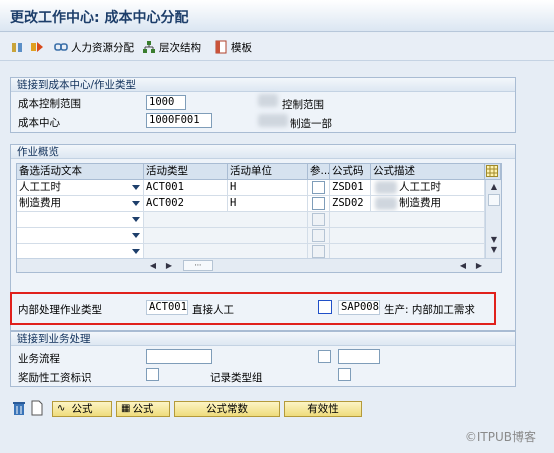 This screenshot has height=453, width=554. I want to click on grid-settings-icon, so click(492, 172).